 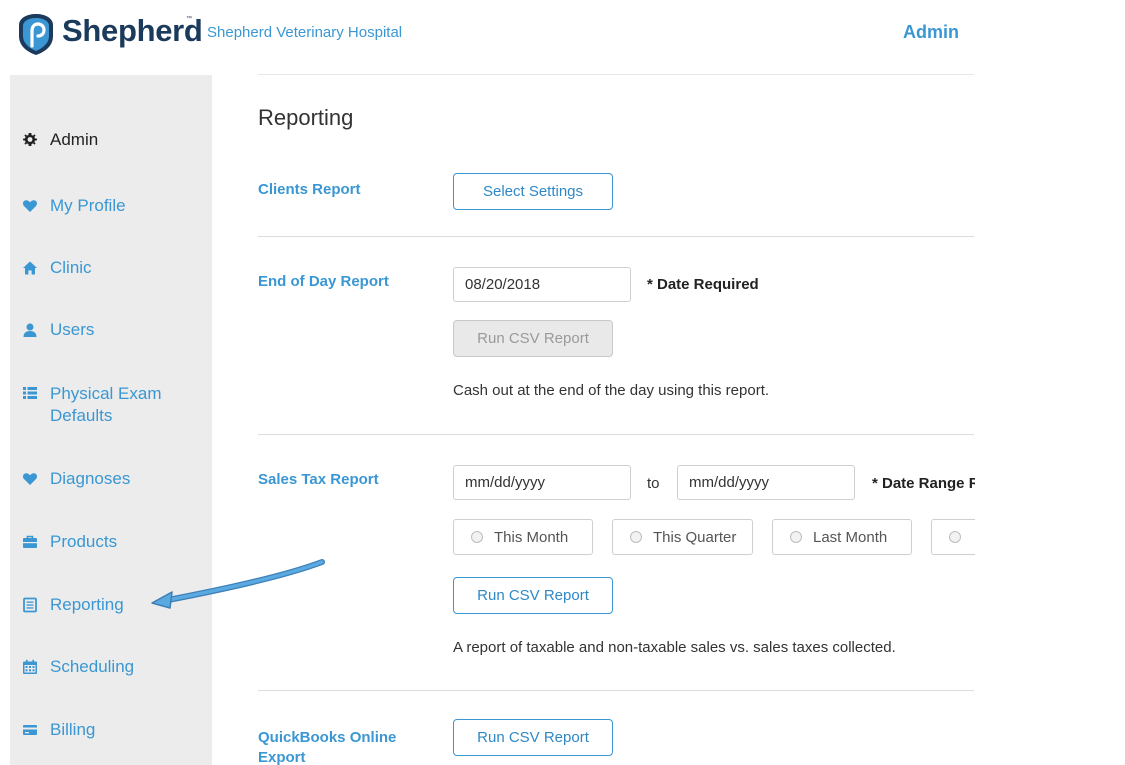 What do you see at coordinates (282, 757) in the screenshot?
I see `quickbooks-label-line2: Export` at bounding box center [282, 757].